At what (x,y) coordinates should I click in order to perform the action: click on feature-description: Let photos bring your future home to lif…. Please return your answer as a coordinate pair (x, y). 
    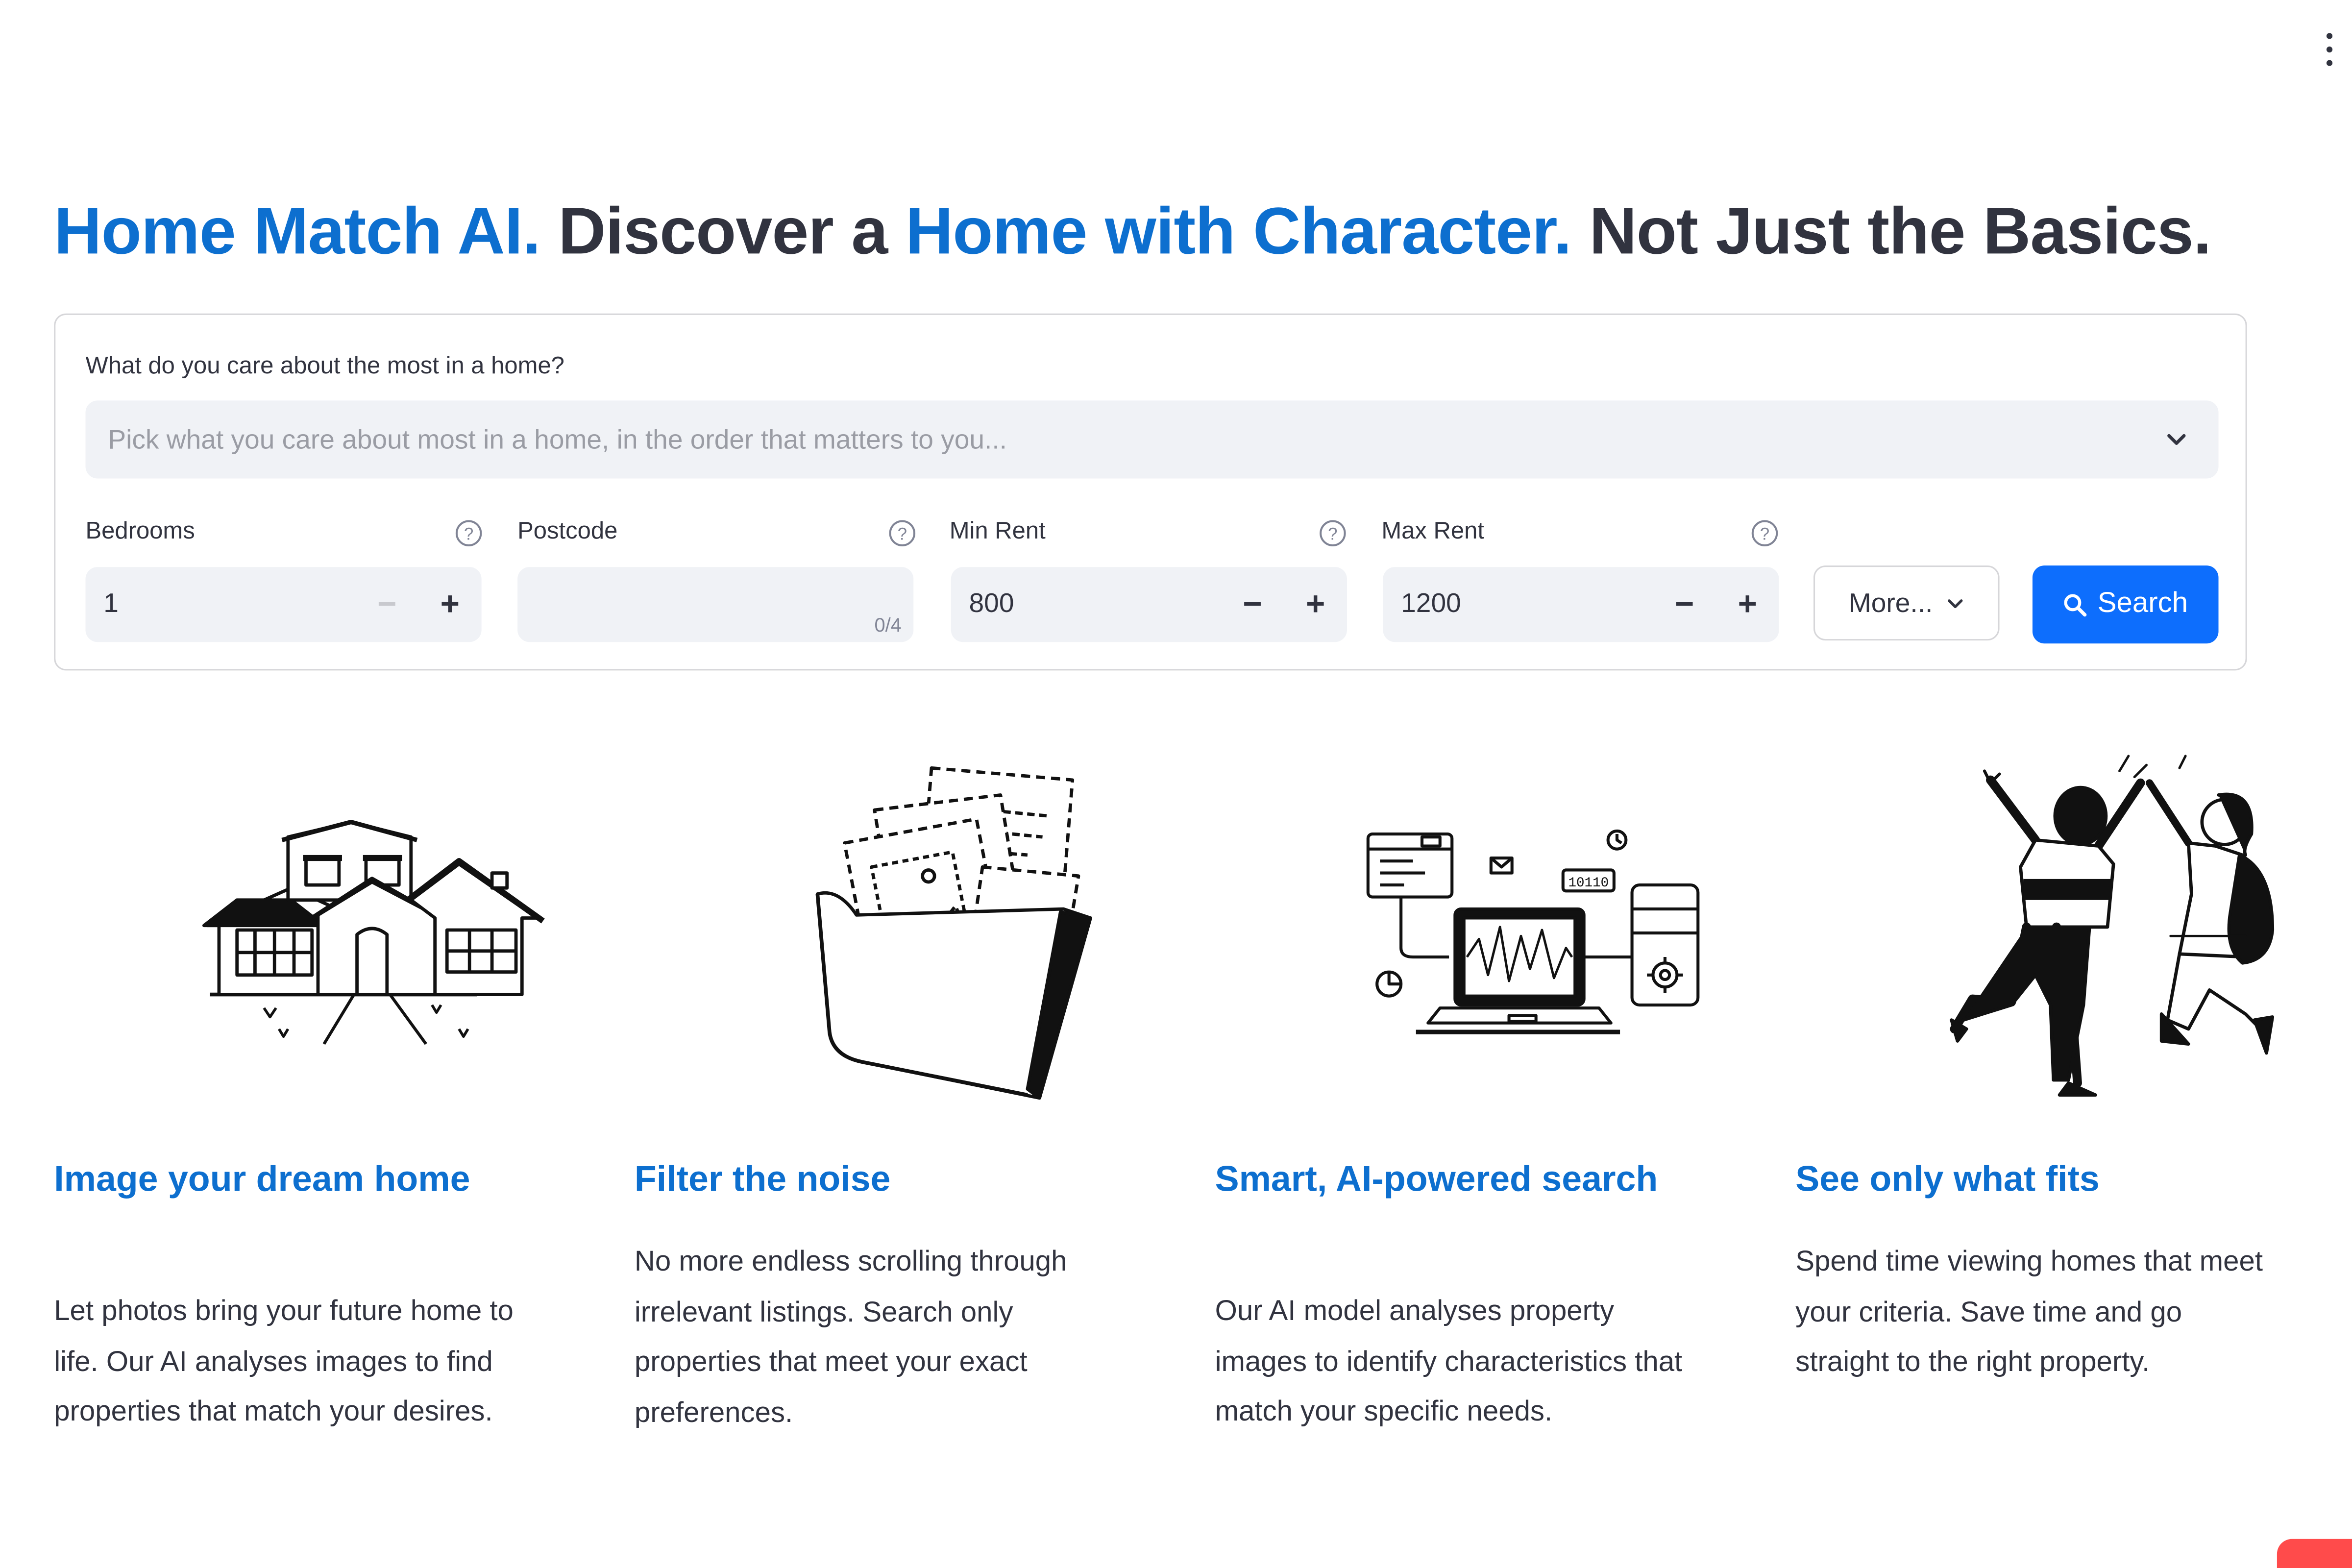
    Looking at the image, I should click on (284, 1362).